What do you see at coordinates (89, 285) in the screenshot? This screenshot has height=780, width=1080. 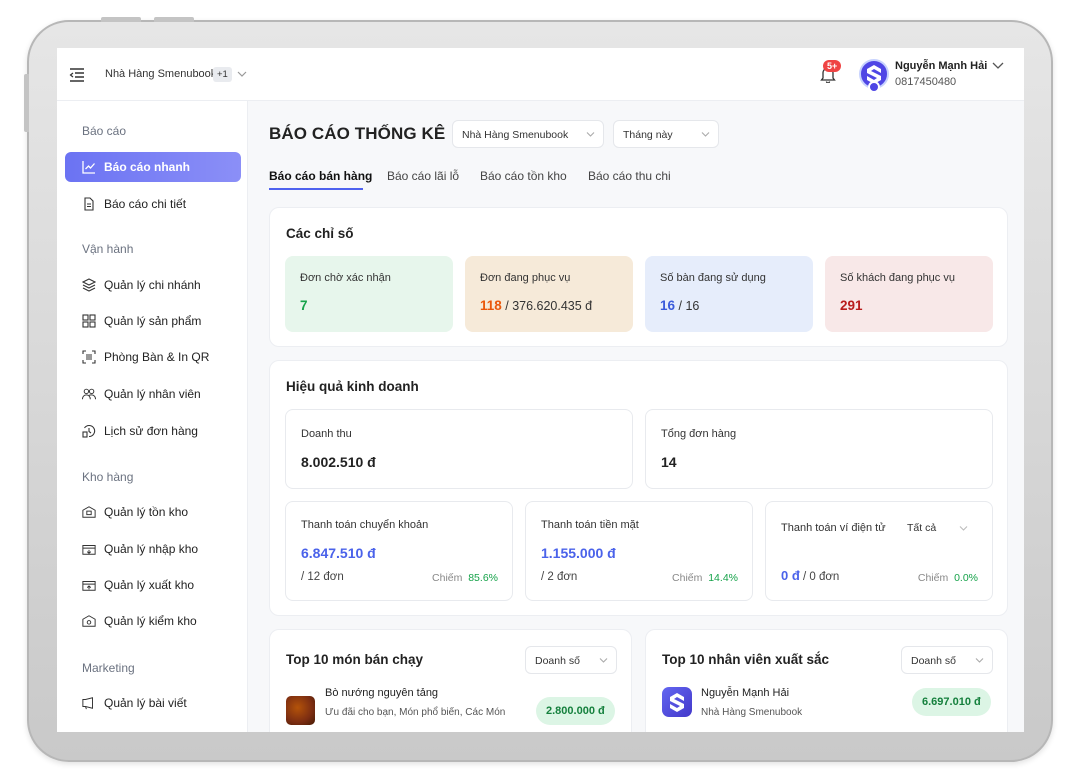 I see `layers-icon` at bounding box center [89, 285].